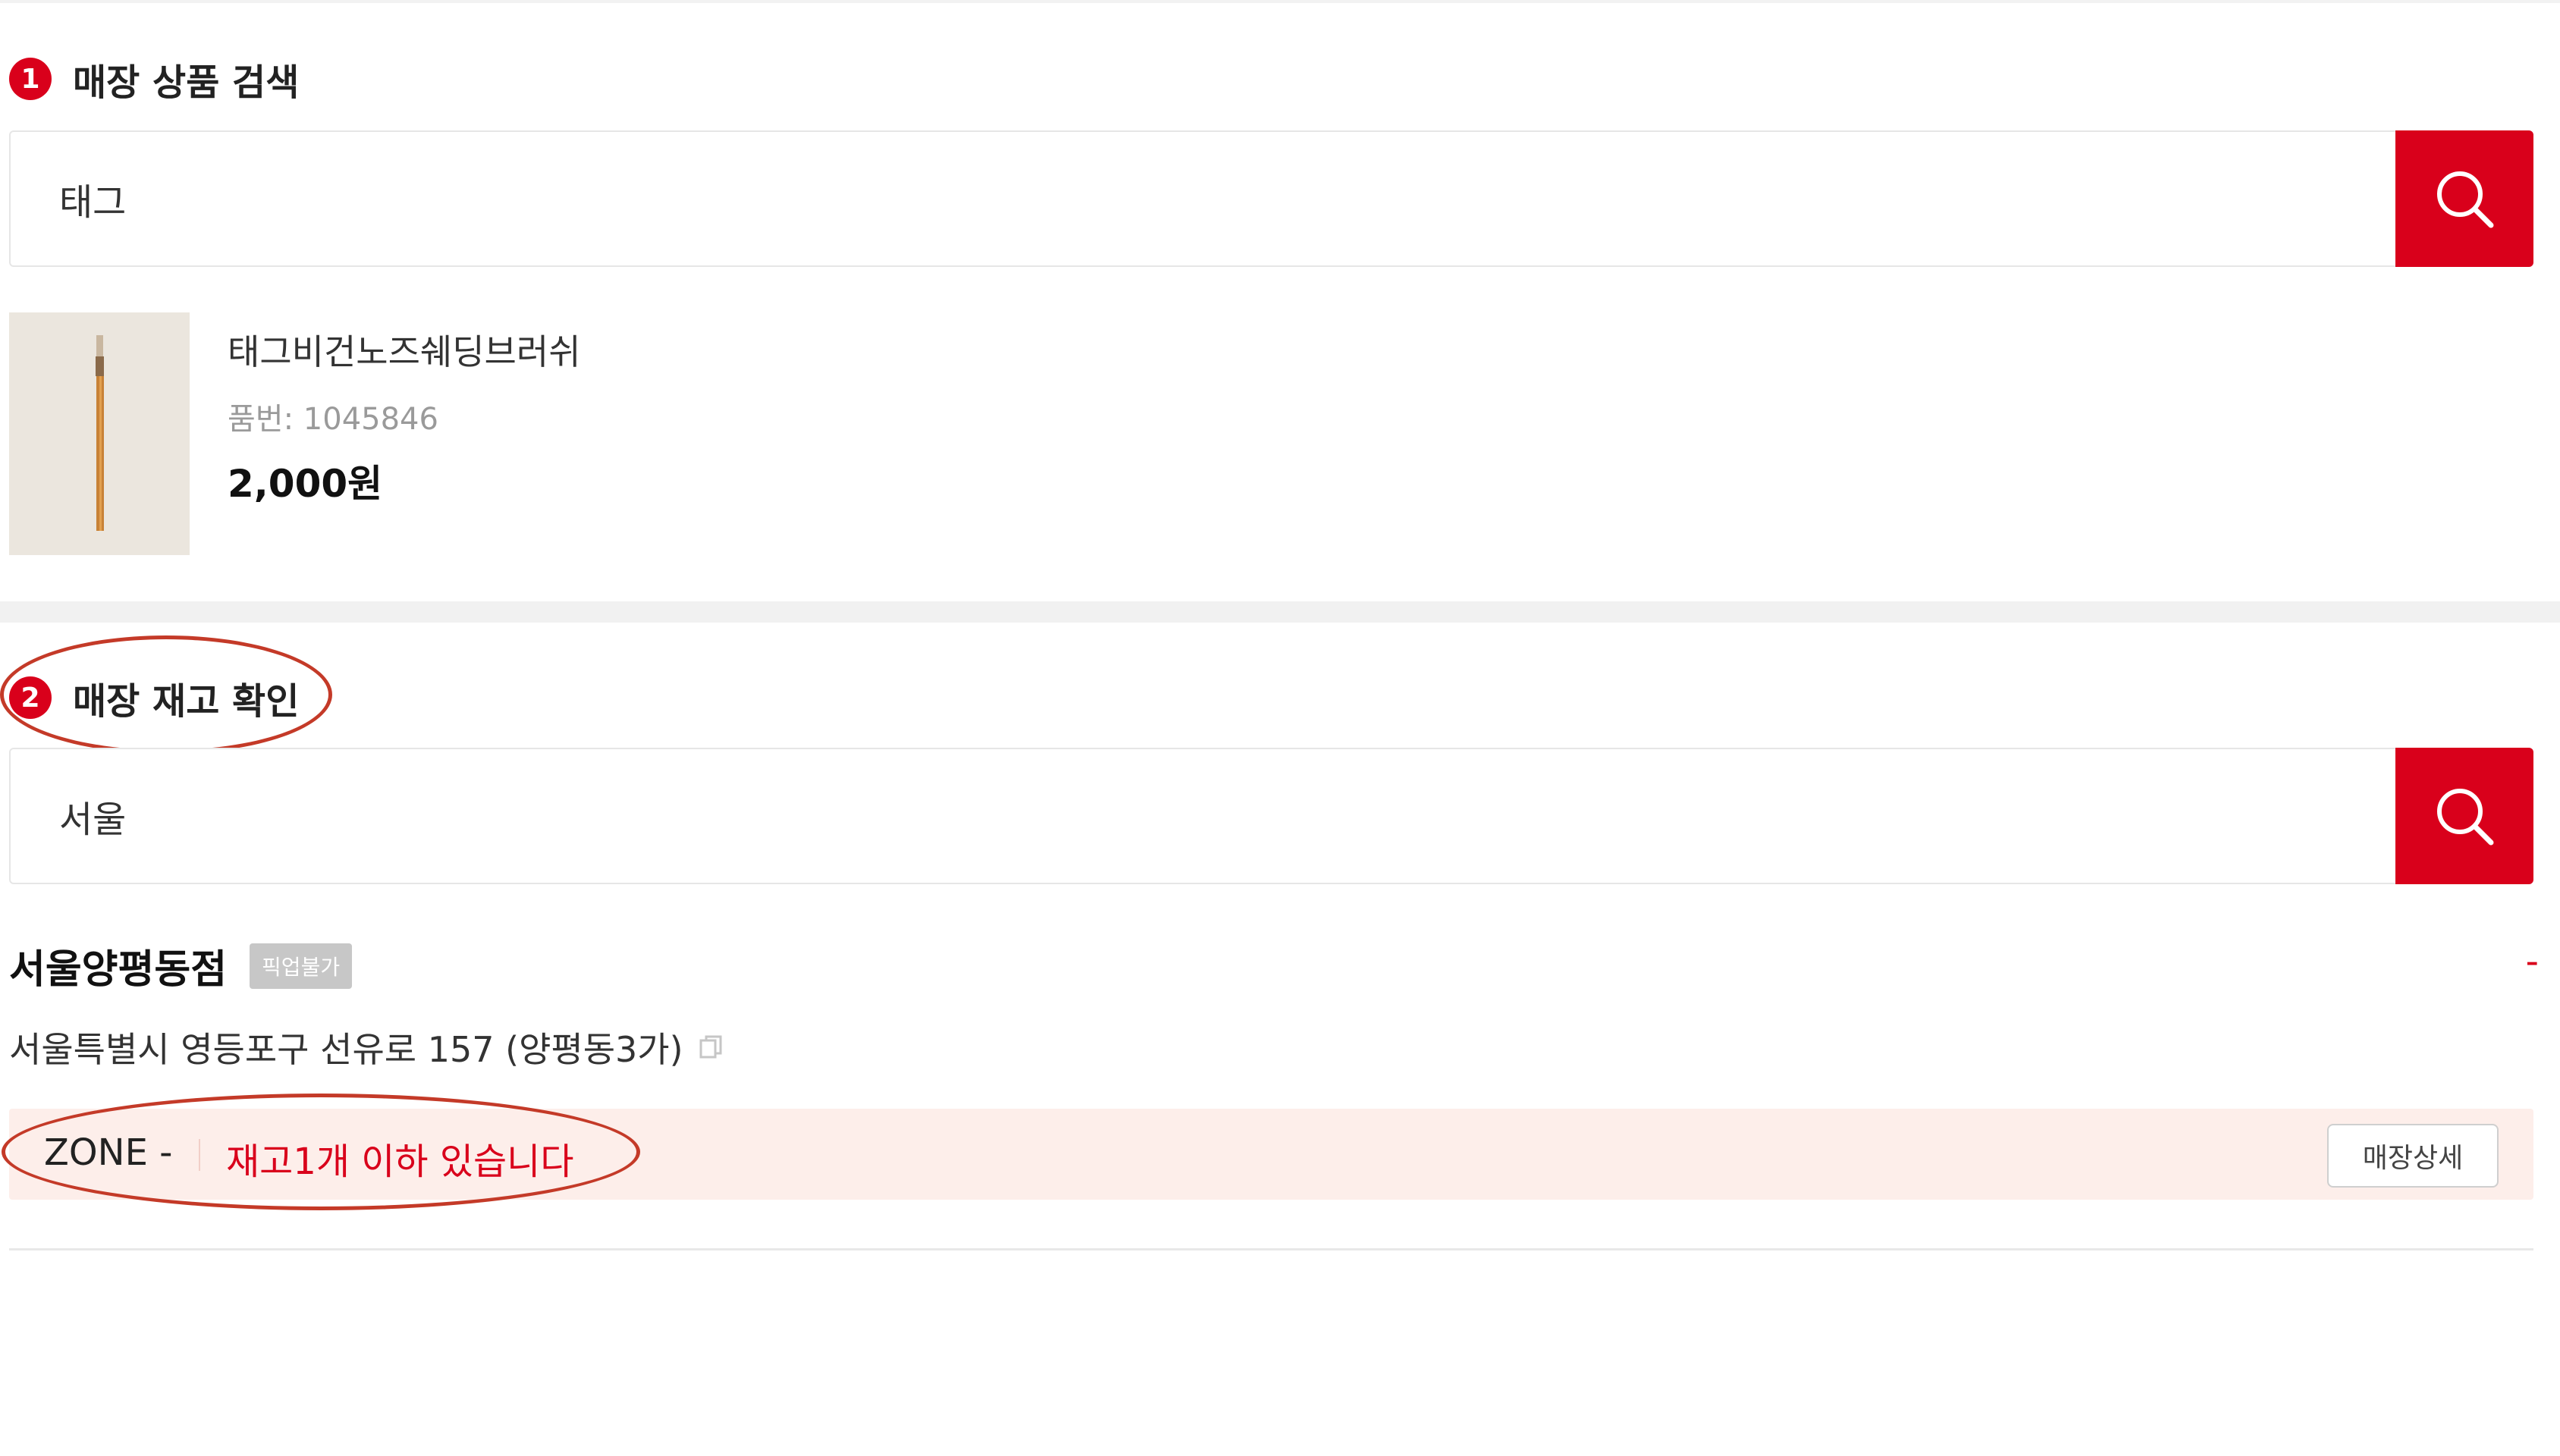 This screenshot has height=1456, width=2560. I want to click on store-detail-button: 매장상세, so click(2413, 1156).